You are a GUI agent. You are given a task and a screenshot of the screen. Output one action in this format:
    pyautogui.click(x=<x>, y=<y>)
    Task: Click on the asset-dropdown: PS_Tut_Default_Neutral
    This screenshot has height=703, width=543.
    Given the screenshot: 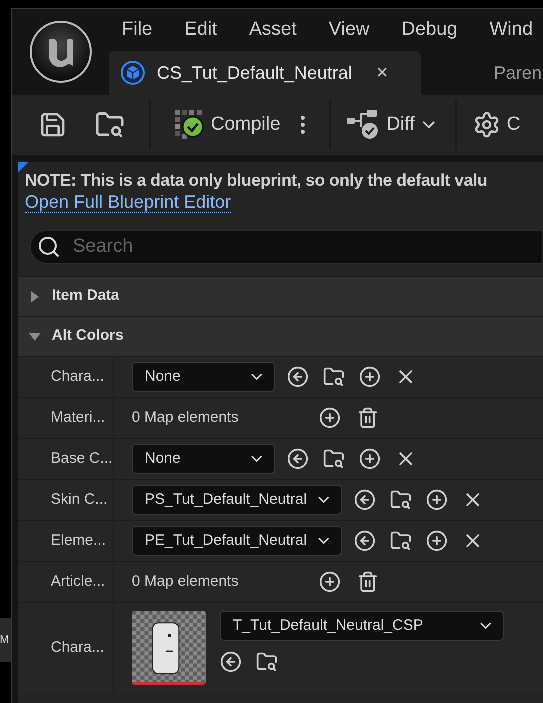 What is the action you would take?
    pyautogui.click(x=237, y=500)
    